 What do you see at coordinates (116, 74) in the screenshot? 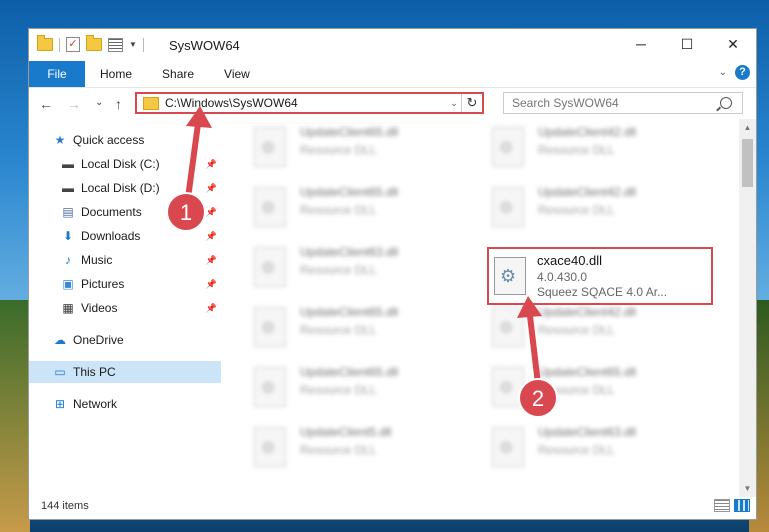
I see `tab-home: Home` at bounding box center [116, 74].